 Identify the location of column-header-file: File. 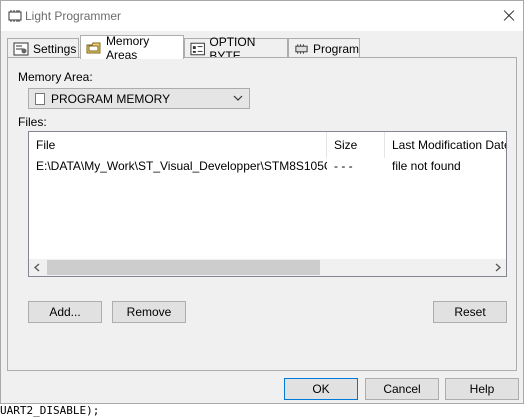
(178, 145).